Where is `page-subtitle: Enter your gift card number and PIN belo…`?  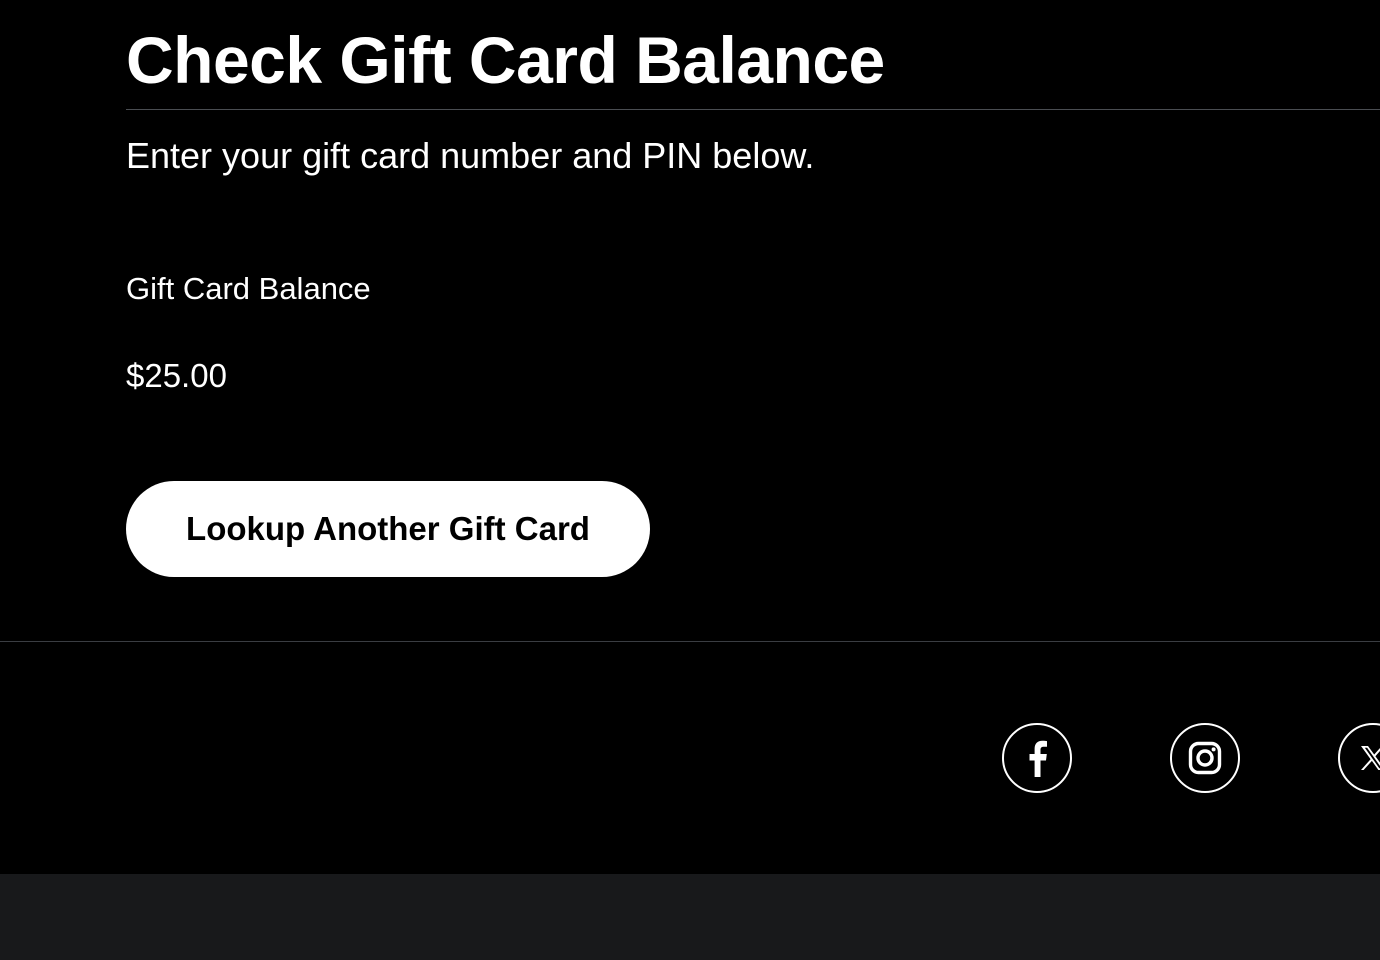
page-subtitle: Enter your gift card number and PIN belo… is located at coordinates (470, 155).